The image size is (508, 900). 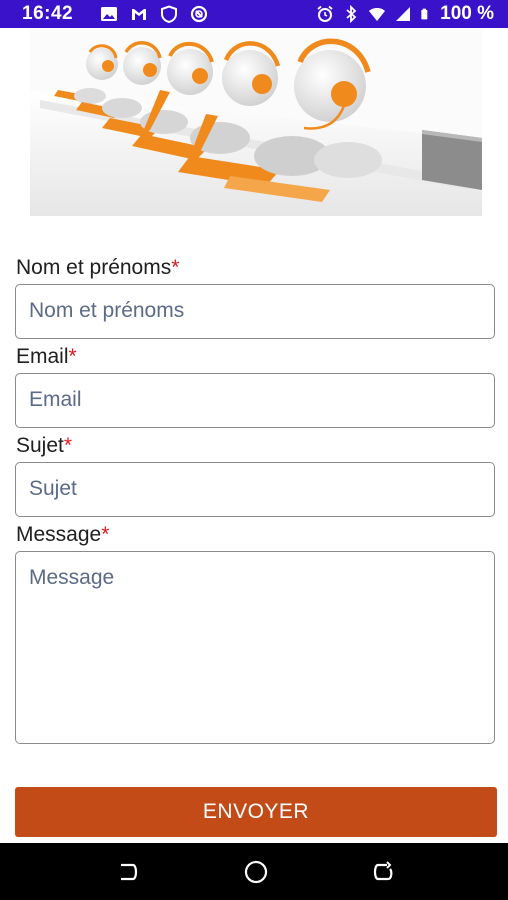 I want to click on bluetooth-icon, so click(x=351, y=14).